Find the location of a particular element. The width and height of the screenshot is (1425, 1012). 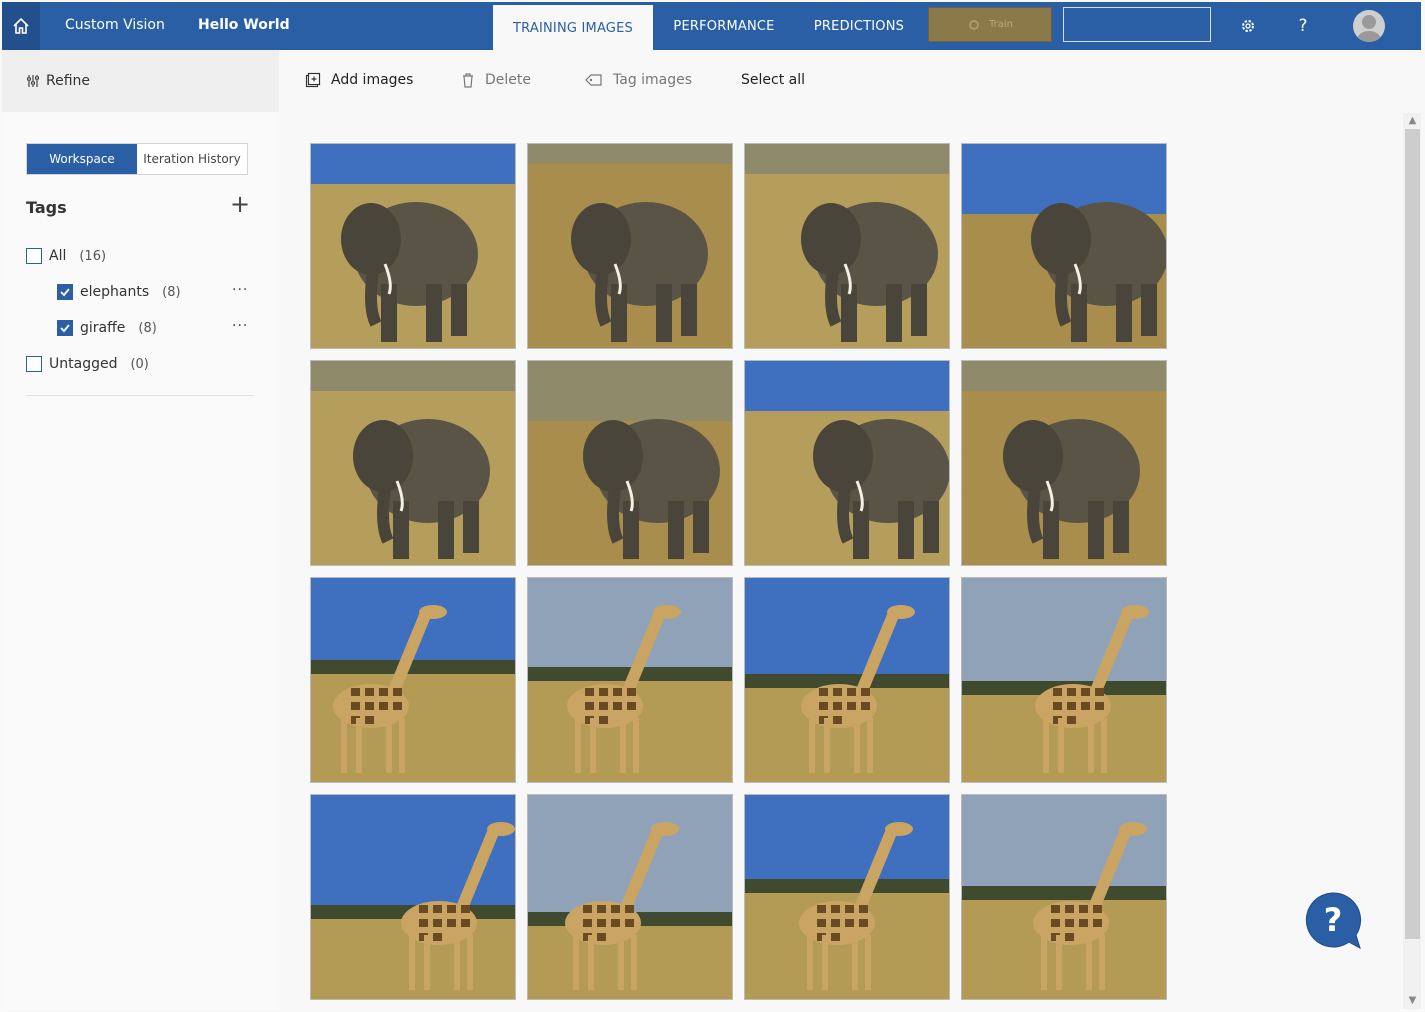

refine-button: Refine is located at coordinates (140, 81).